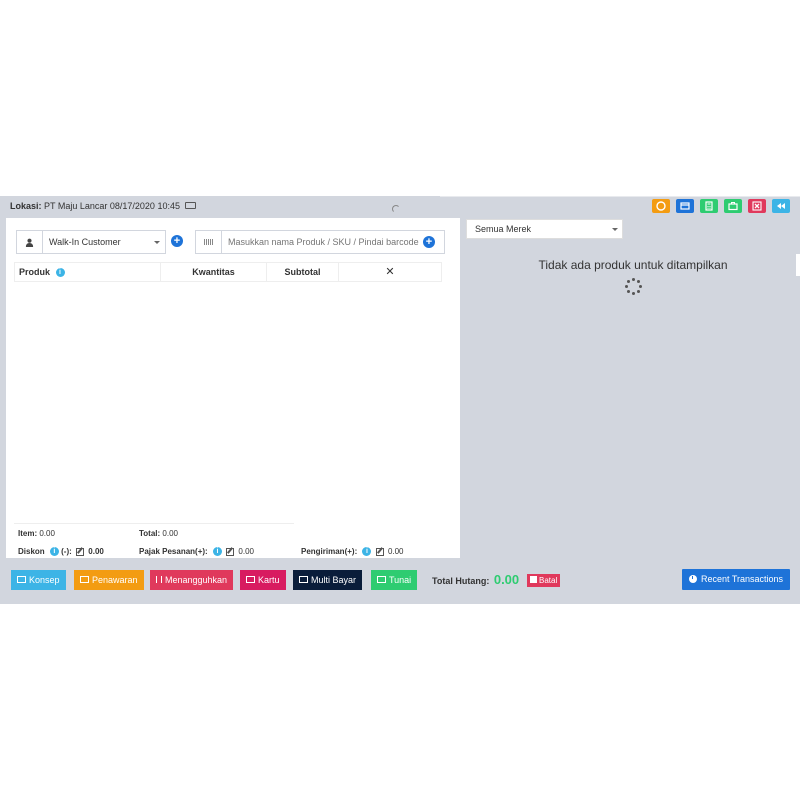 Image resolution: width=800 pixels, height=800 pixels. What do you see at coordinates (329, 551) in the screenshot?
I see `shipping-label: Pengiriman(+):` at bounding box center [329, 551].